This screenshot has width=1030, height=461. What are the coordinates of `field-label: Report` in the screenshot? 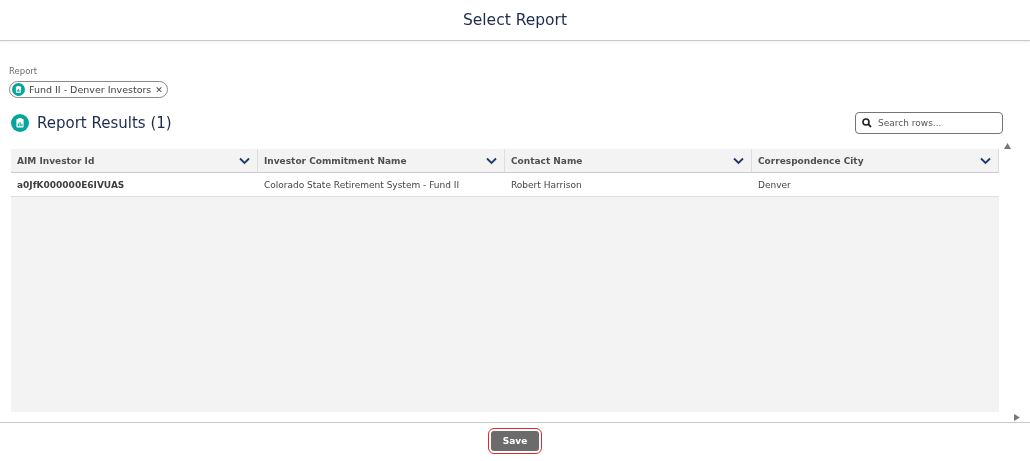 It's located at (24, 71).